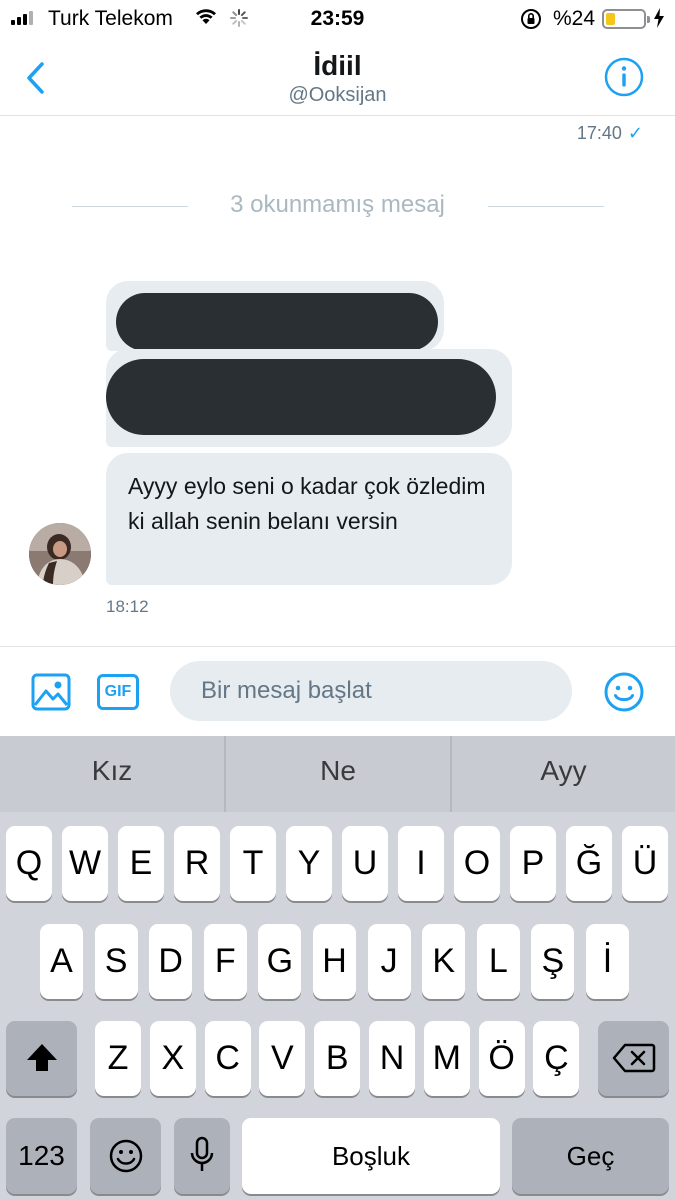  Describe the element at coordinates (610, 19) in the screenshot. I see `battery-level` at that location.